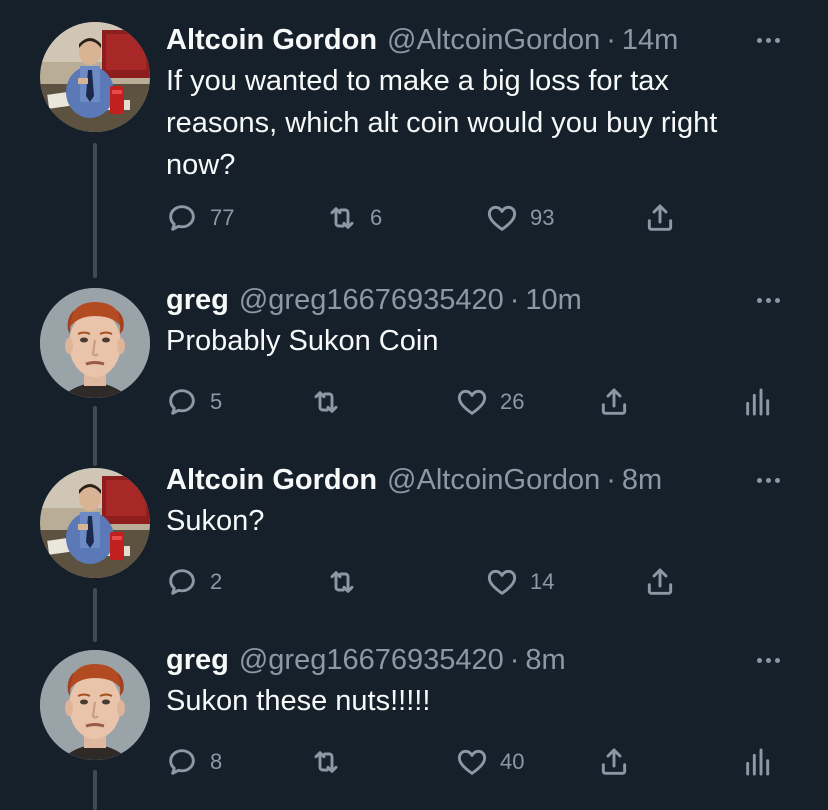  Describe the element at coordinates (512, 761) in the screenshot. I see `like-count: 40` at that location.